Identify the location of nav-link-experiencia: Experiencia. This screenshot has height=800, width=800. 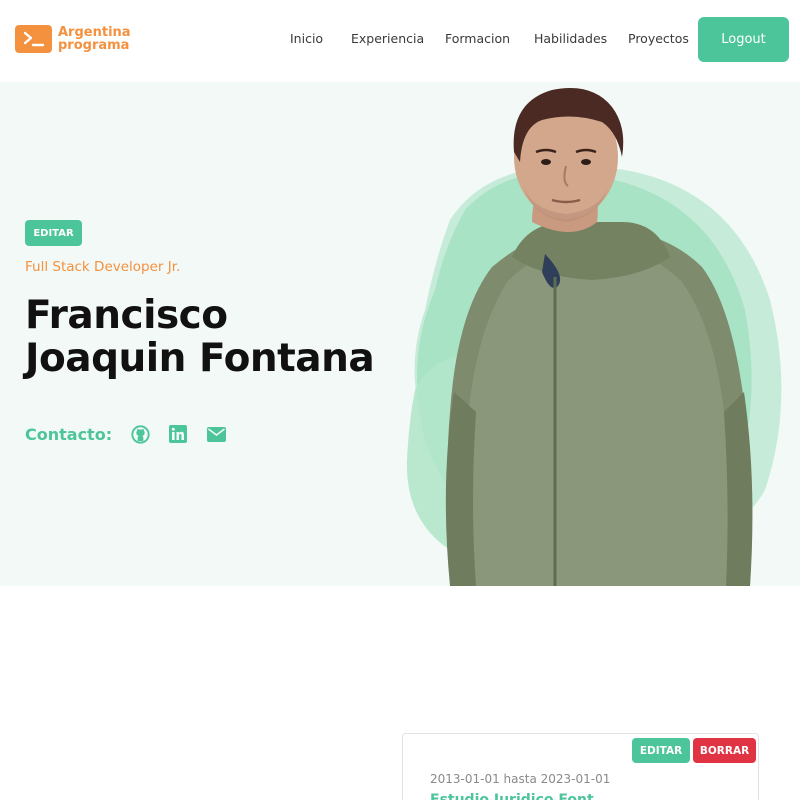
(387, 38).